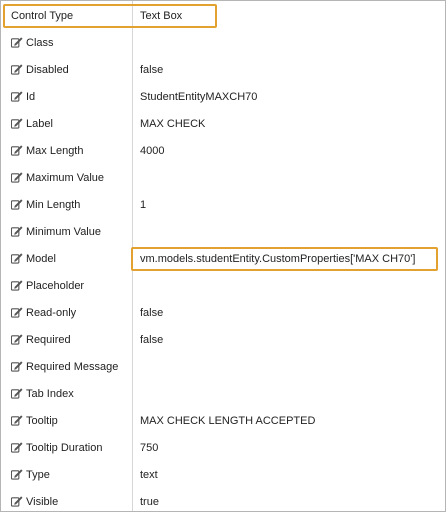 The width and height of the screenshot is (446, 516). Describe the element at coordinates (149, 475) in the screenshot. I see `property-value-type: text` at that location.